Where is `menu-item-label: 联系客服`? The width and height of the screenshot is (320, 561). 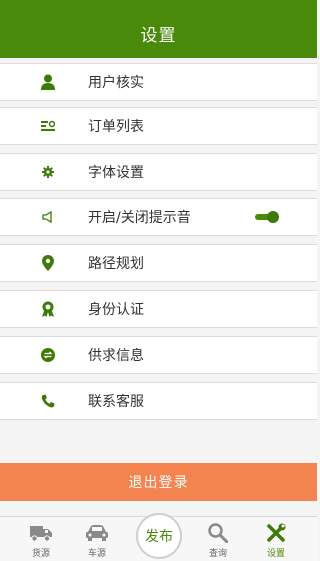
menu-item-label: 联系客服 is located at coordinates (116, 402).